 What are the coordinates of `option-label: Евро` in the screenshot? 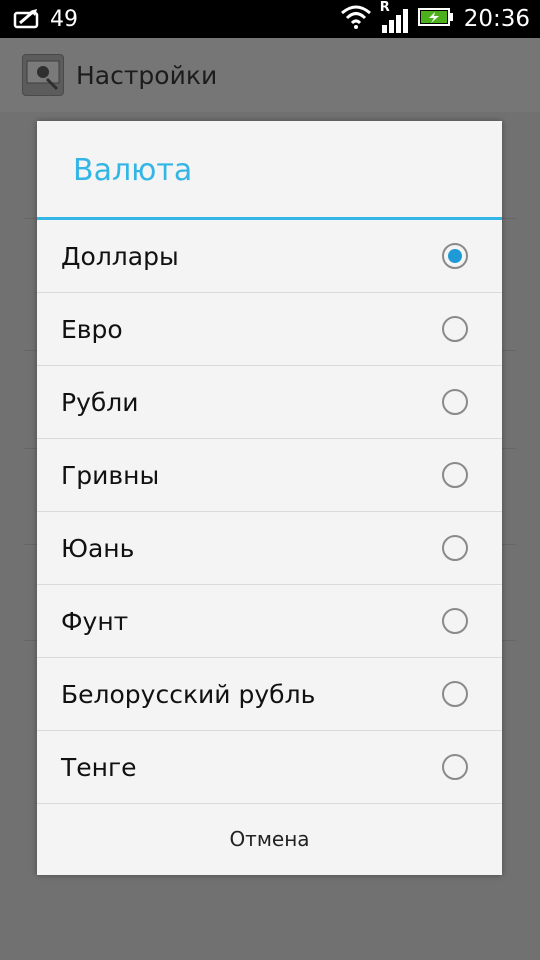 It's located at (92, 329).